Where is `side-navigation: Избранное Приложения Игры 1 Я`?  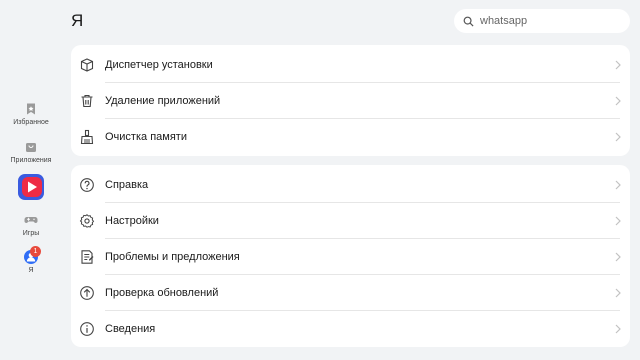 side-navigation: Избранное Приложения Игры 1 Я is located at coordinates (31, 180).